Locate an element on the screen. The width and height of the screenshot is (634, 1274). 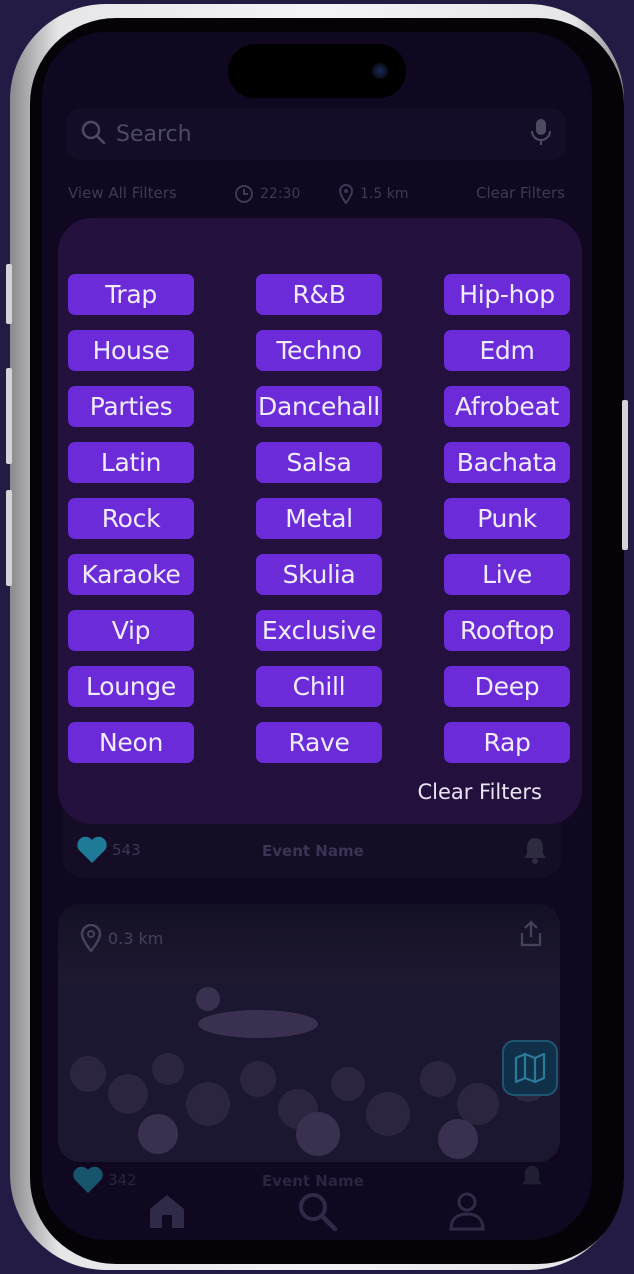
genre-chip: Rave is located at coordinates (319, 742).